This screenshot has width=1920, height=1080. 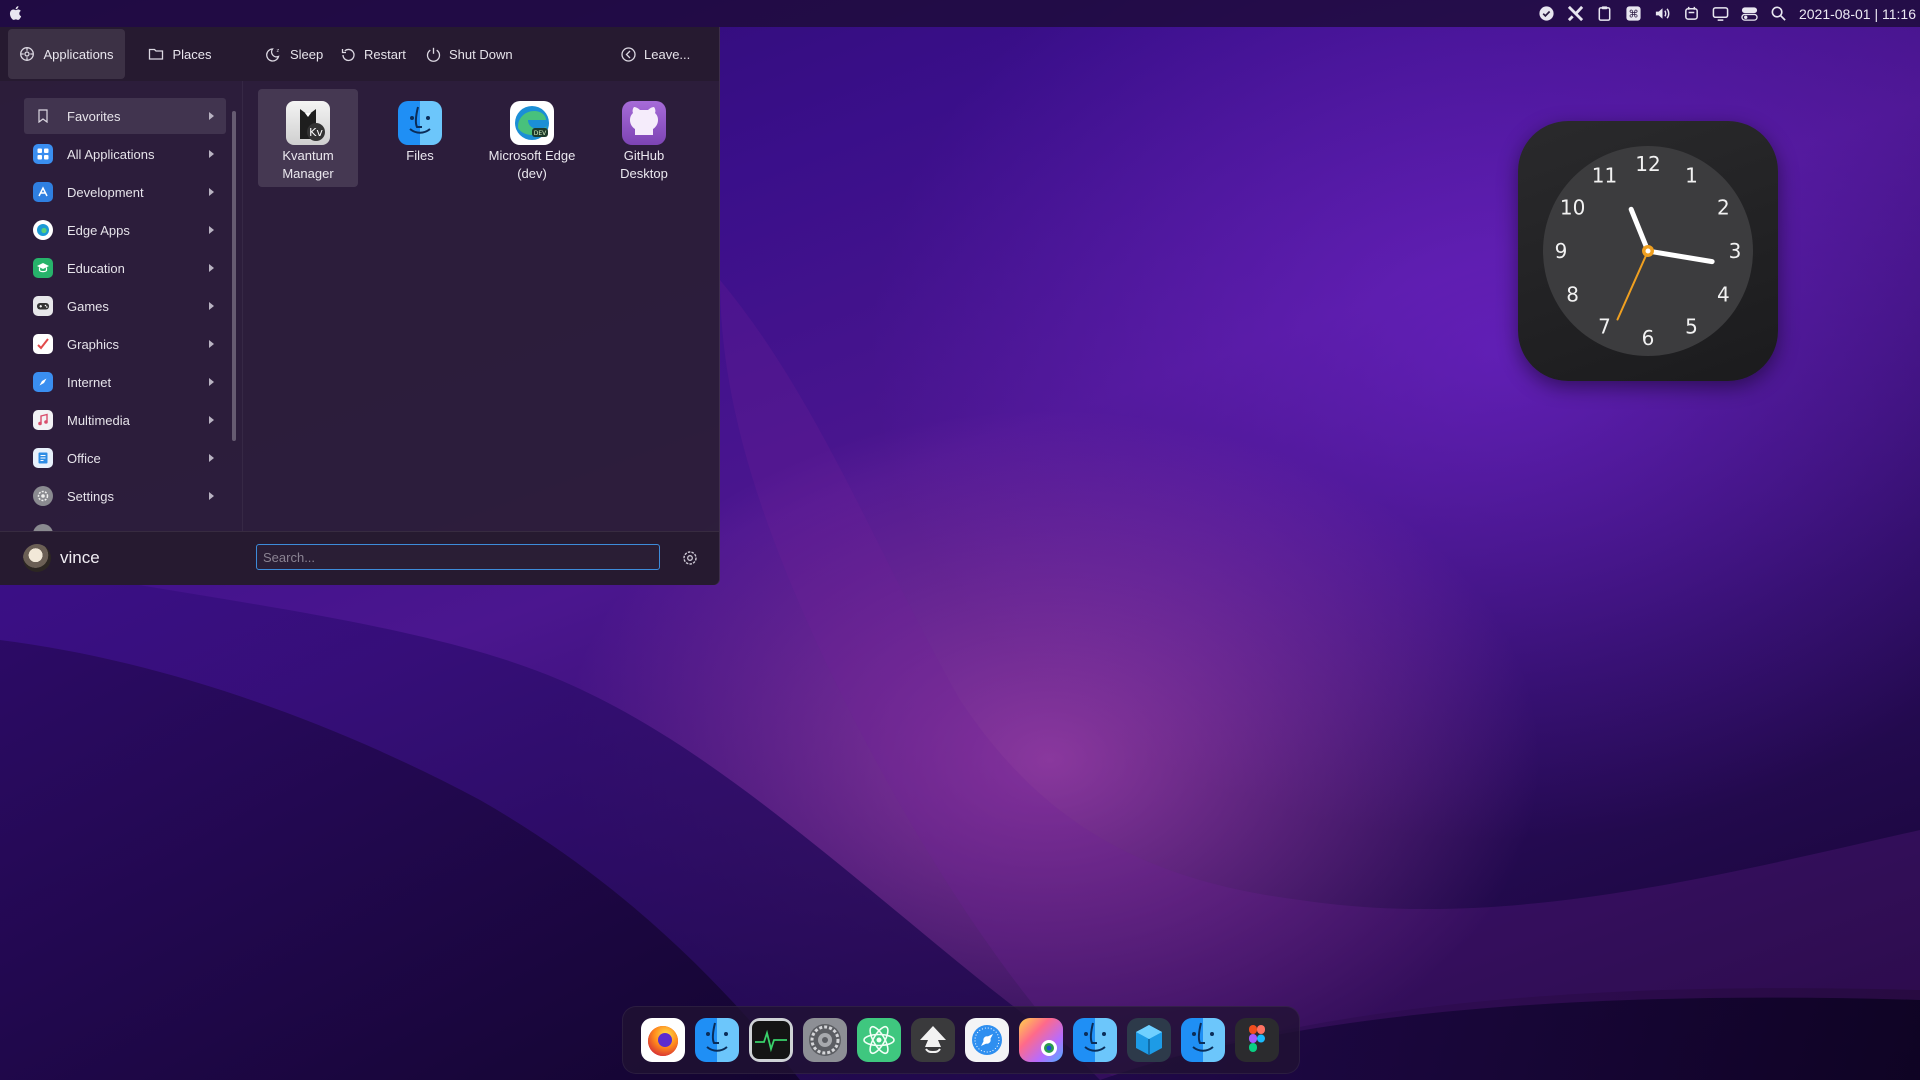 What do you see at coordinates (879, 1040) in the screenshot?
I see `atom-icon` at bounding box center [879, 1040].